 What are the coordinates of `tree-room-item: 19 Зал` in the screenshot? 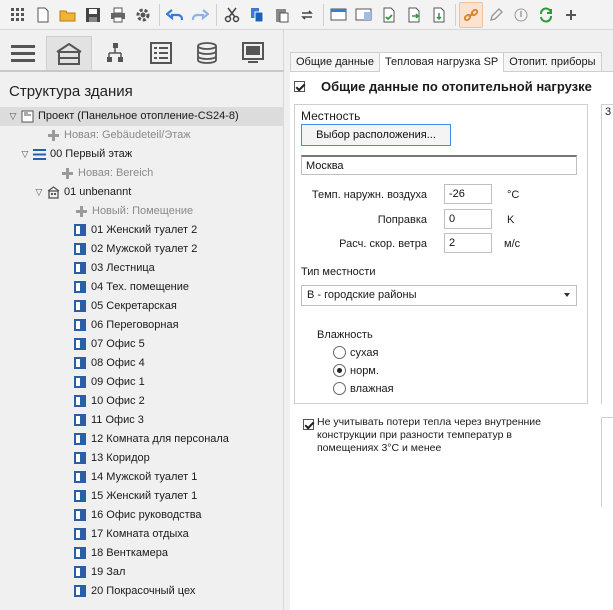 It's located at (142, 572).